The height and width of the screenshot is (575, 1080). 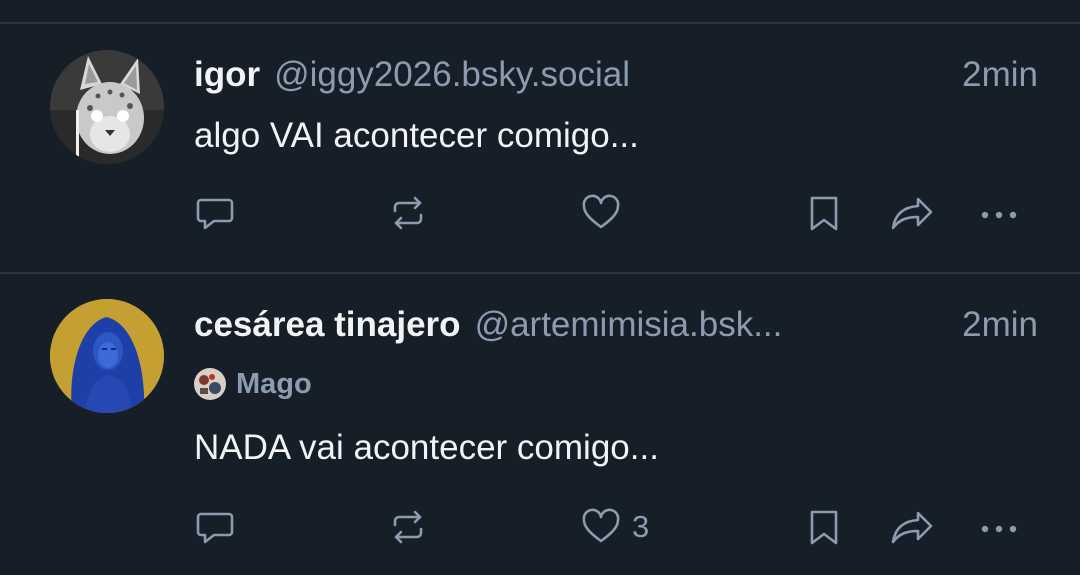 I want to click on like-button: 3, so click(x=613, y=527).